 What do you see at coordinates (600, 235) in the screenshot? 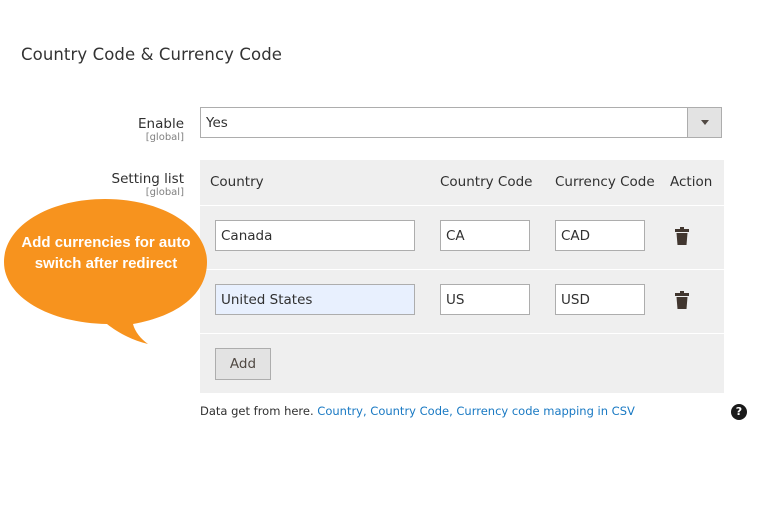
I see `currency-code-input: CAD` at bounding box center [600, 235].